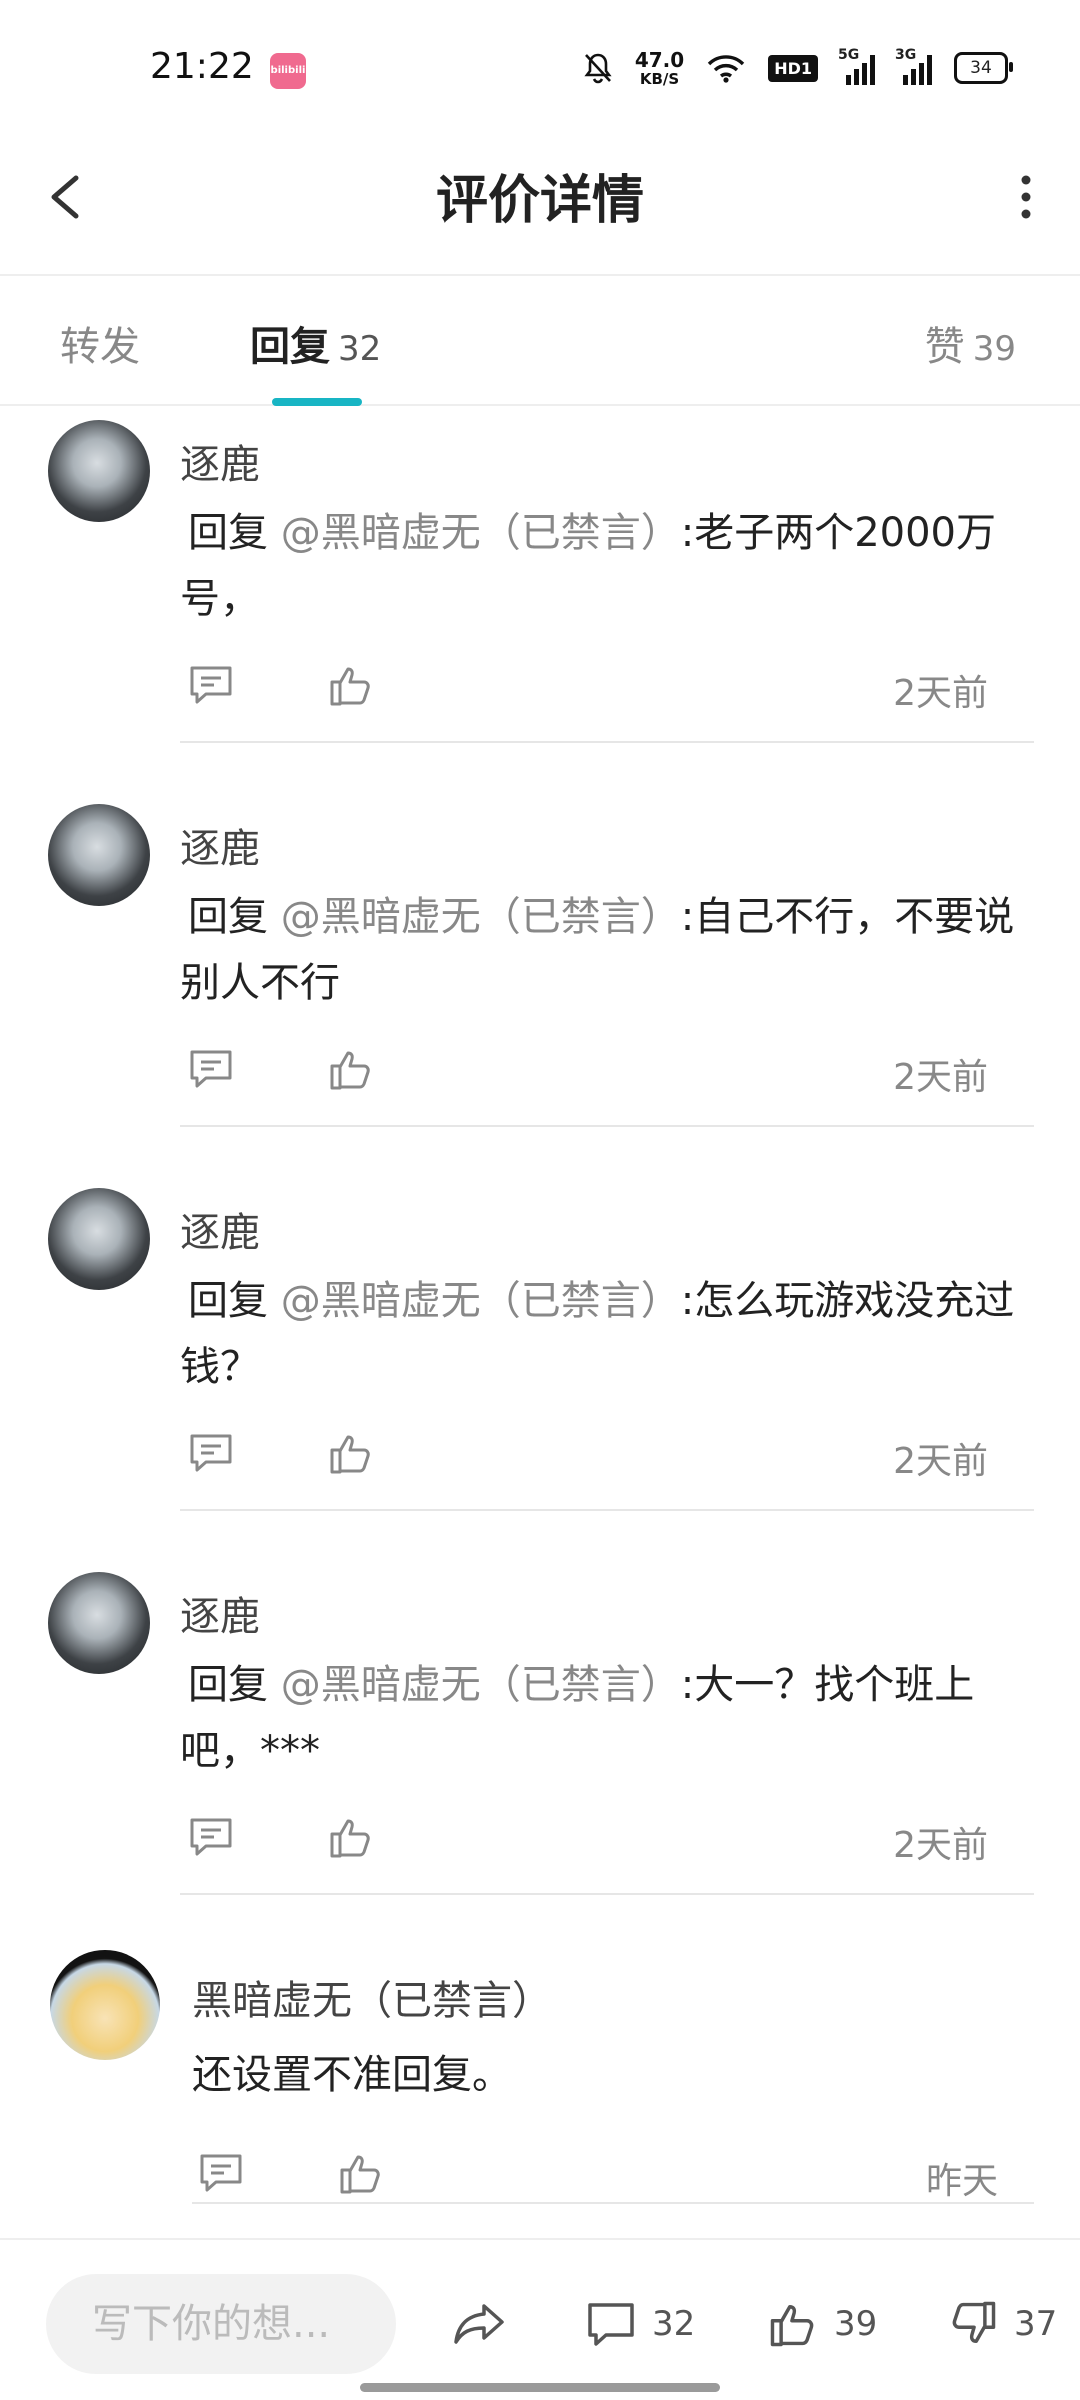 The image size is (1080, 2400). What do you see at coordinates (540, 2319) in the screenshot?
I see `bottom-action-bar: 写下你的想... 32 39 37` at bounding box center [540, 2319].